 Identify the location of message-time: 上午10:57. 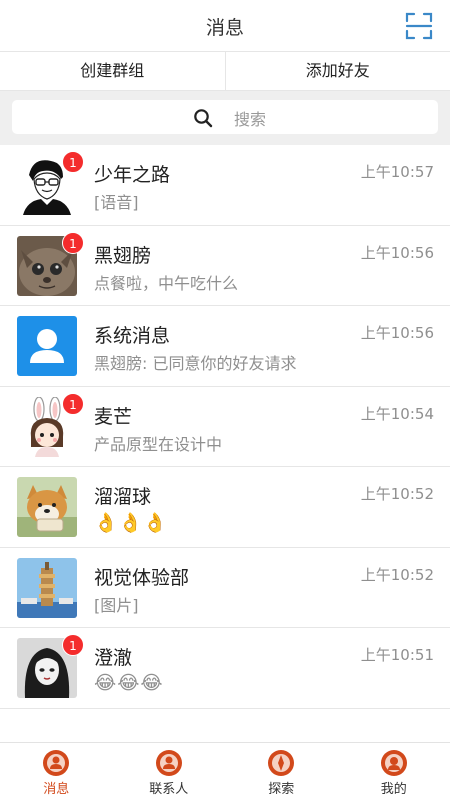
(397, 172).